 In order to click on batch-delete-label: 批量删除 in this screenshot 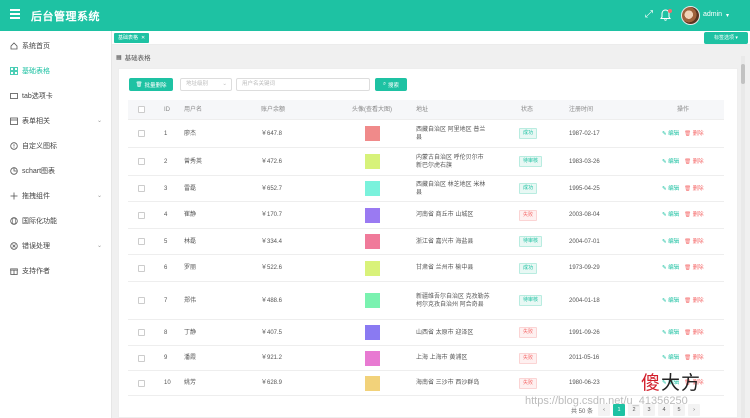, I will do `click(155, 85)`.